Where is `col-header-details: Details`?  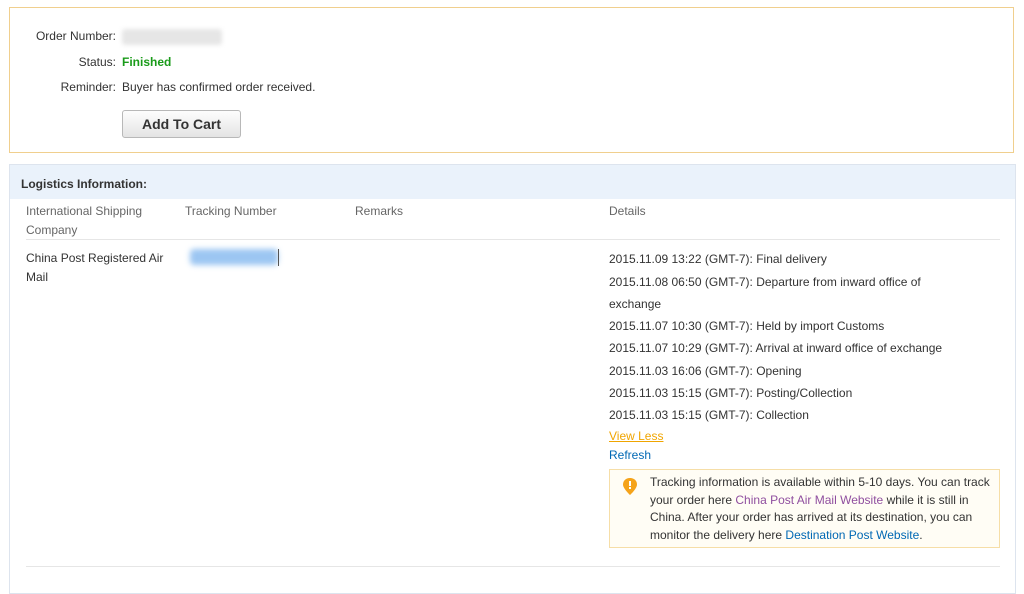
col-header-details: Details is located at coordinates (627, 211).